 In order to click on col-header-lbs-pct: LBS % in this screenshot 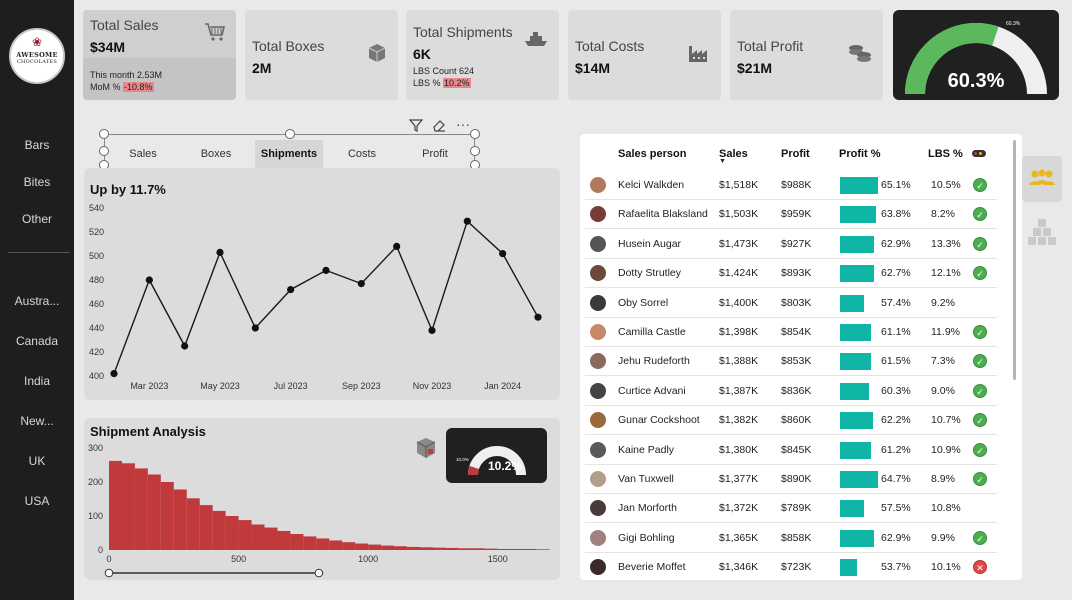, I will do `click(945, 154)`.